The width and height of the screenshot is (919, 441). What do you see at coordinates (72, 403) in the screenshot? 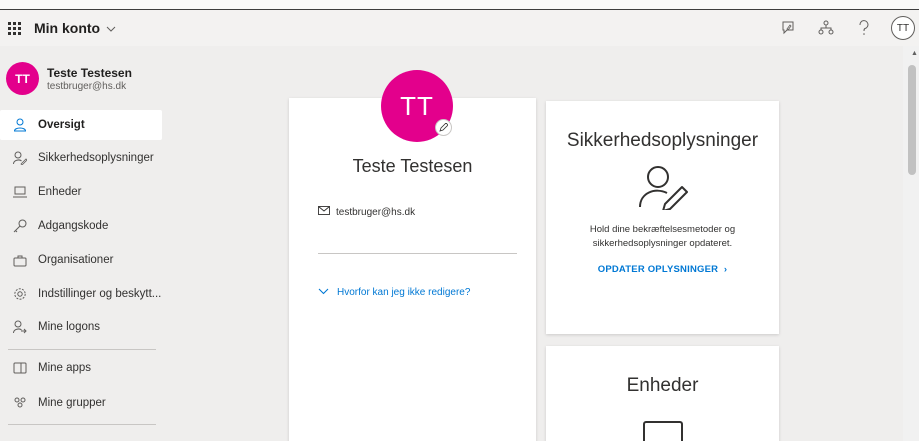
I see `sidebar-item-label: Mine grupper` at bounding box center [72, 403].